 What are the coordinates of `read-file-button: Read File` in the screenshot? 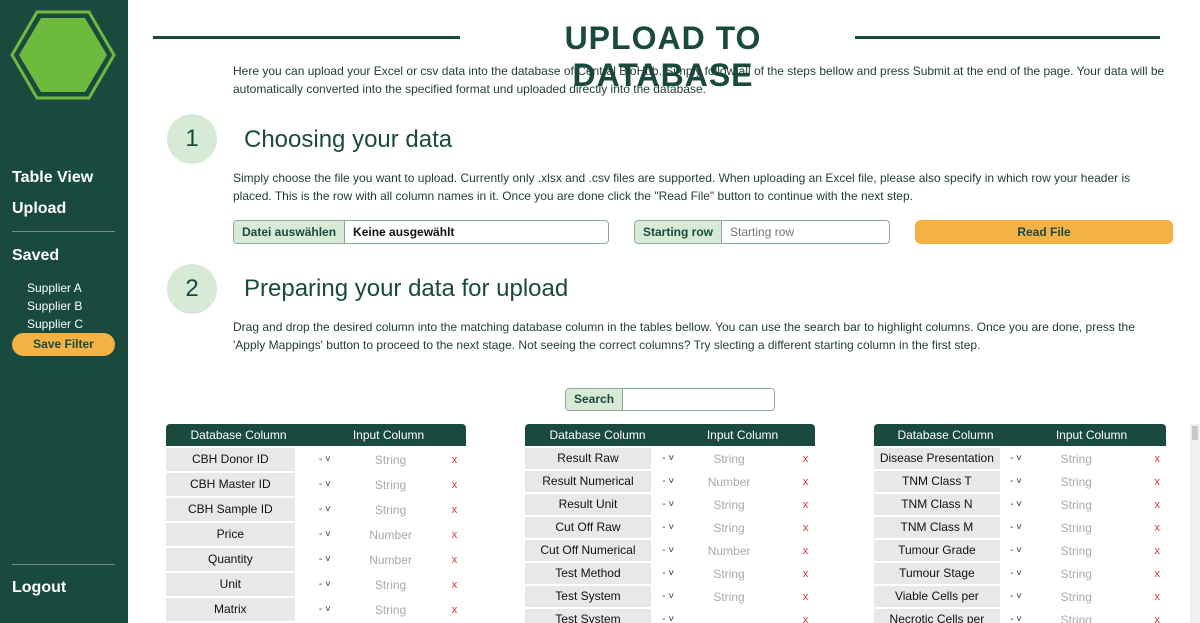 It's located at (1044, 232).